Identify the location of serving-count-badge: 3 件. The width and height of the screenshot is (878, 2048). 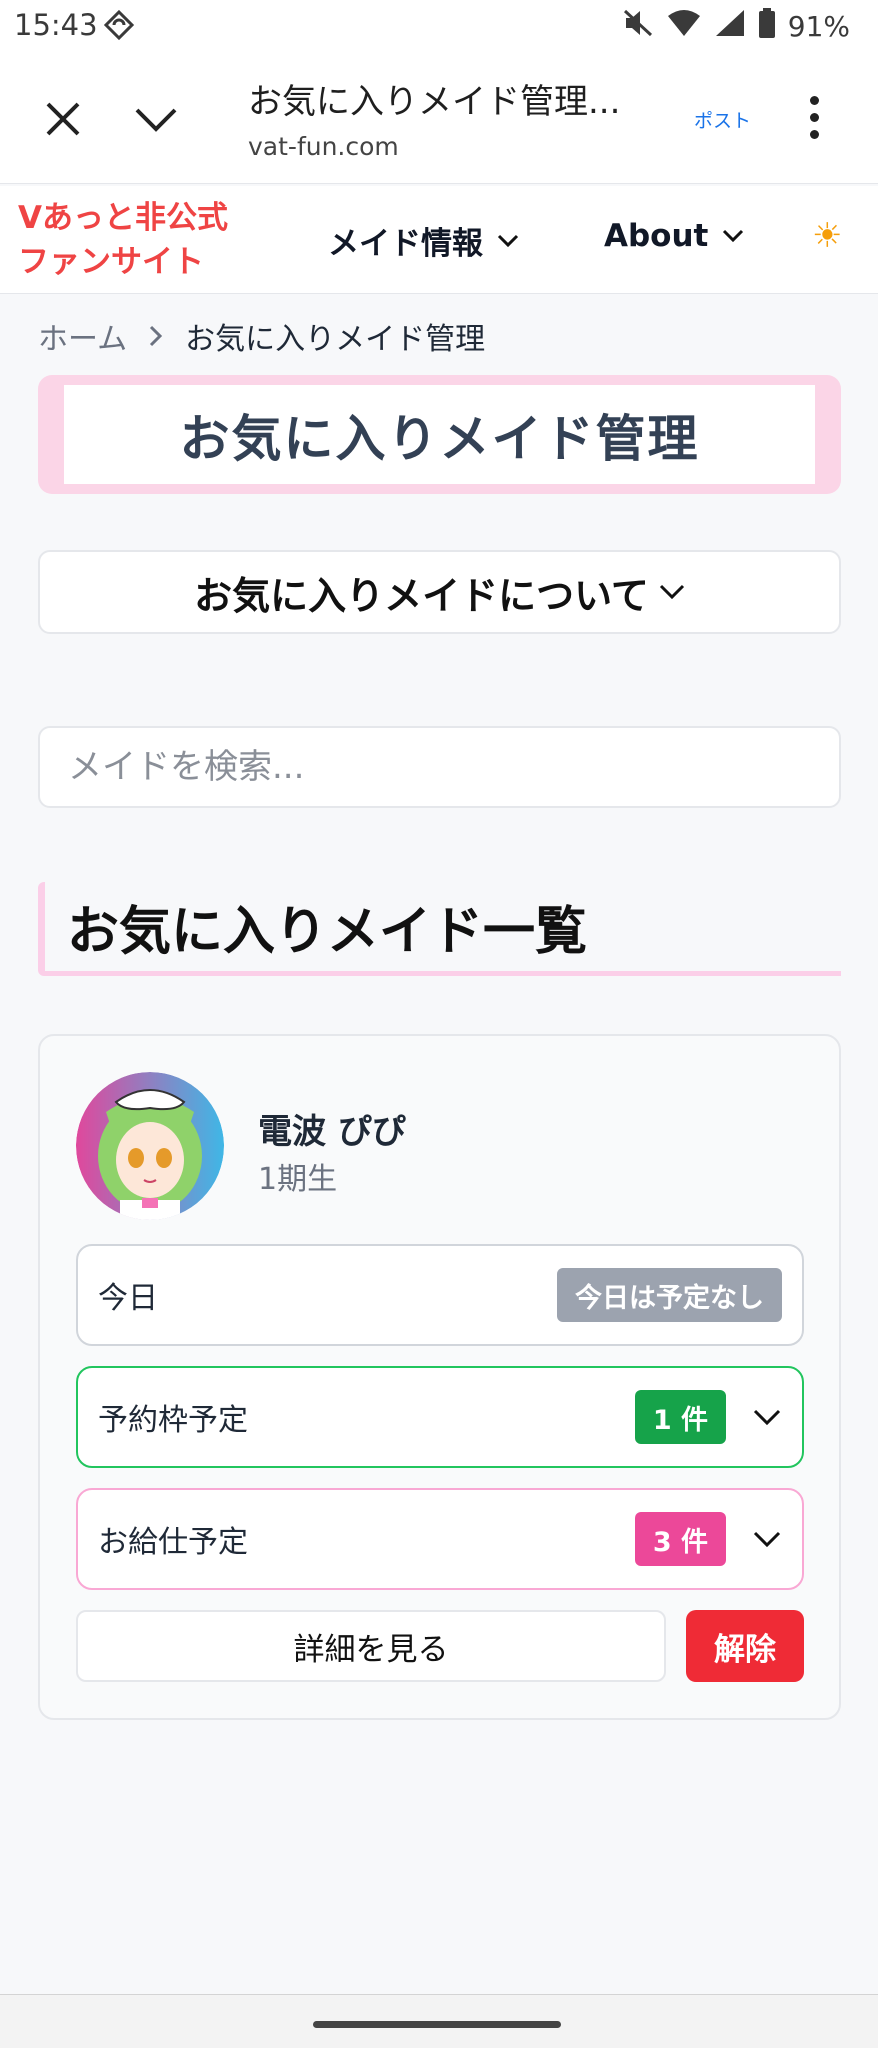
(680, 1539).